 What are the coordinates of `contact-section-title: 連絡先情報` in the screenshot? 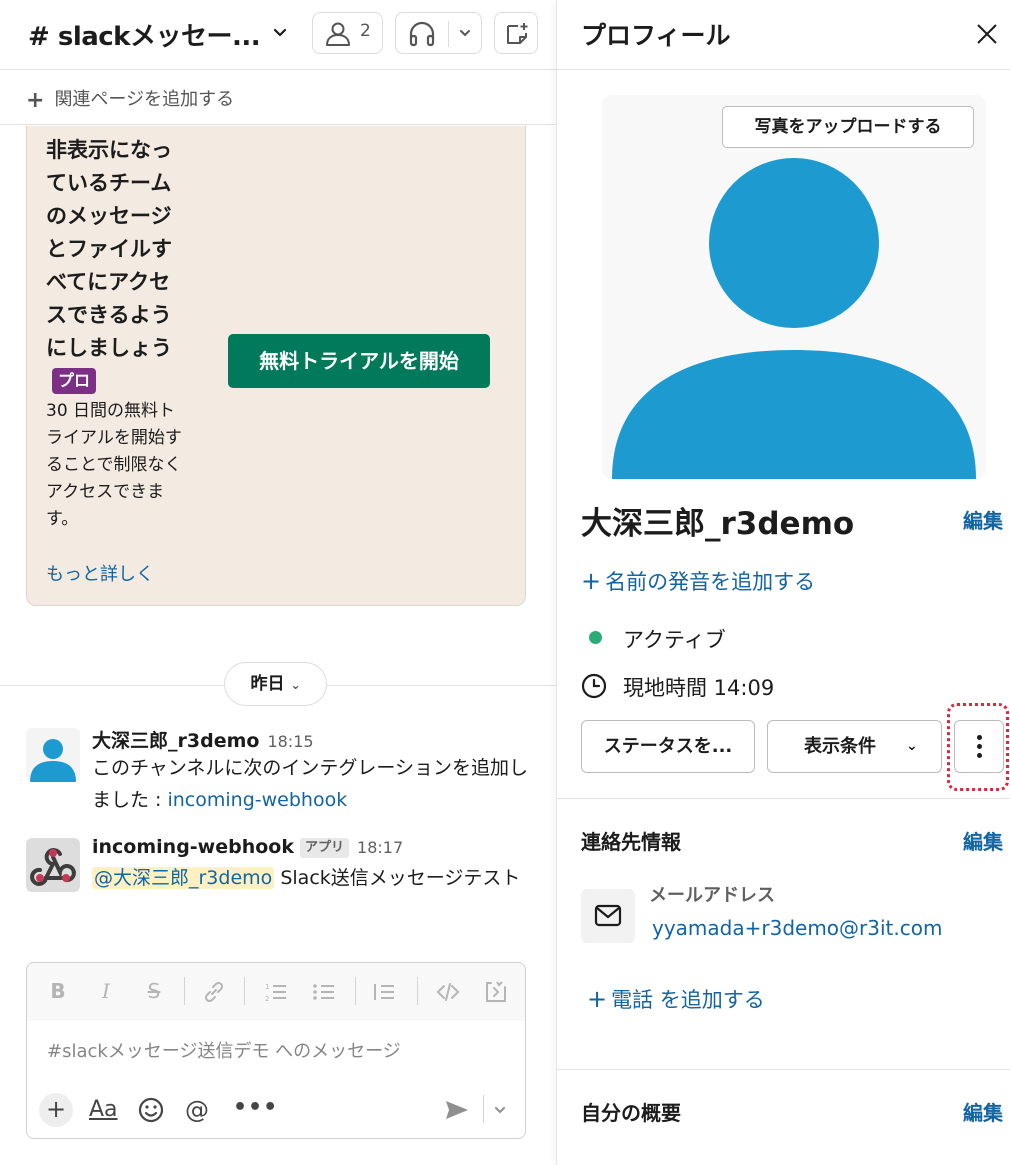 It's located at (631, 842).